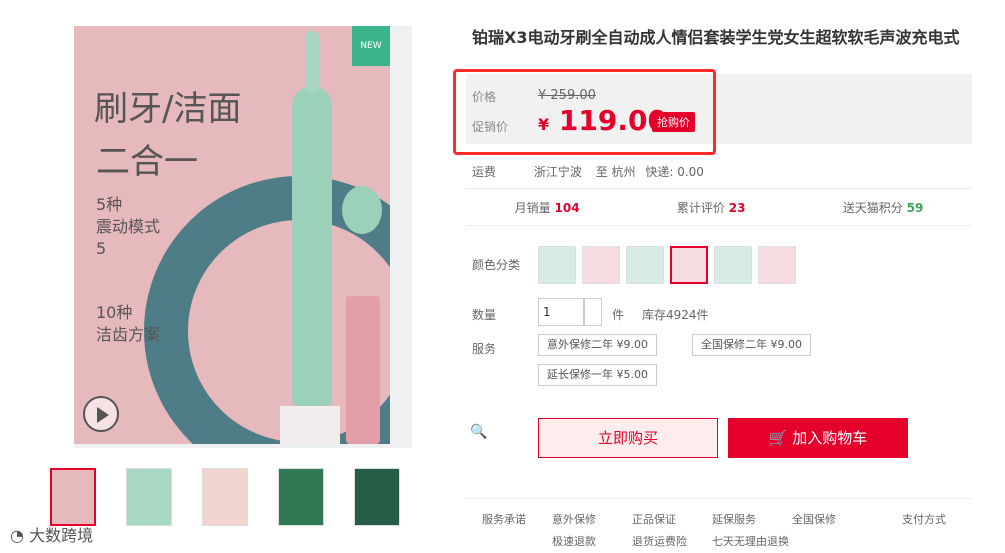 The image size is (1005, 553). Describe the element at coordinates (168, 109) in the screenshot. I see `poster-headline-1: 刷牙/洁面` at that location.